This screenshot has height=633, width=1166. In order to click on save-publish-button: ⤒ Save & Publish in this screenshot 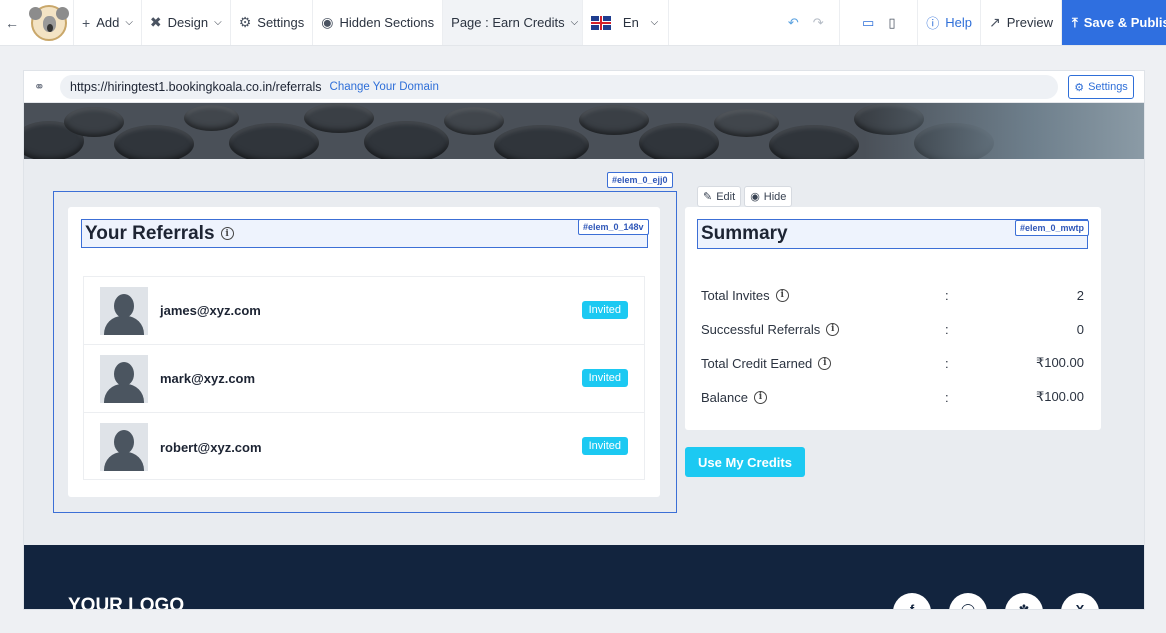, I will do `click(1114, 22)`.